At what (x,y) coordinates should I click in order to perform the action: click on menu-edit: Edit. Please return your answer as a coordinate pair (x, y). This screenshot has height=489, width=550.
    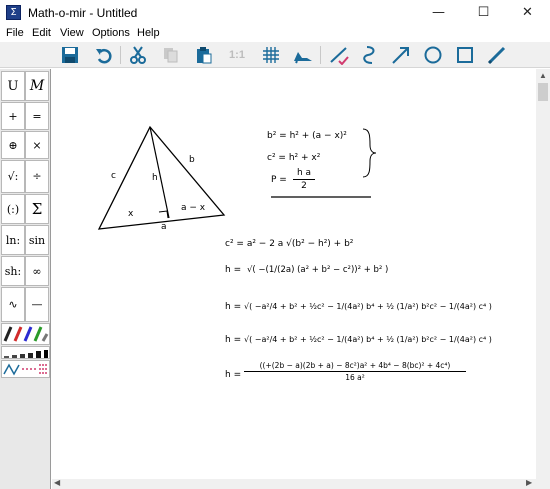
    Looking at the image, I should click on (41, 33).